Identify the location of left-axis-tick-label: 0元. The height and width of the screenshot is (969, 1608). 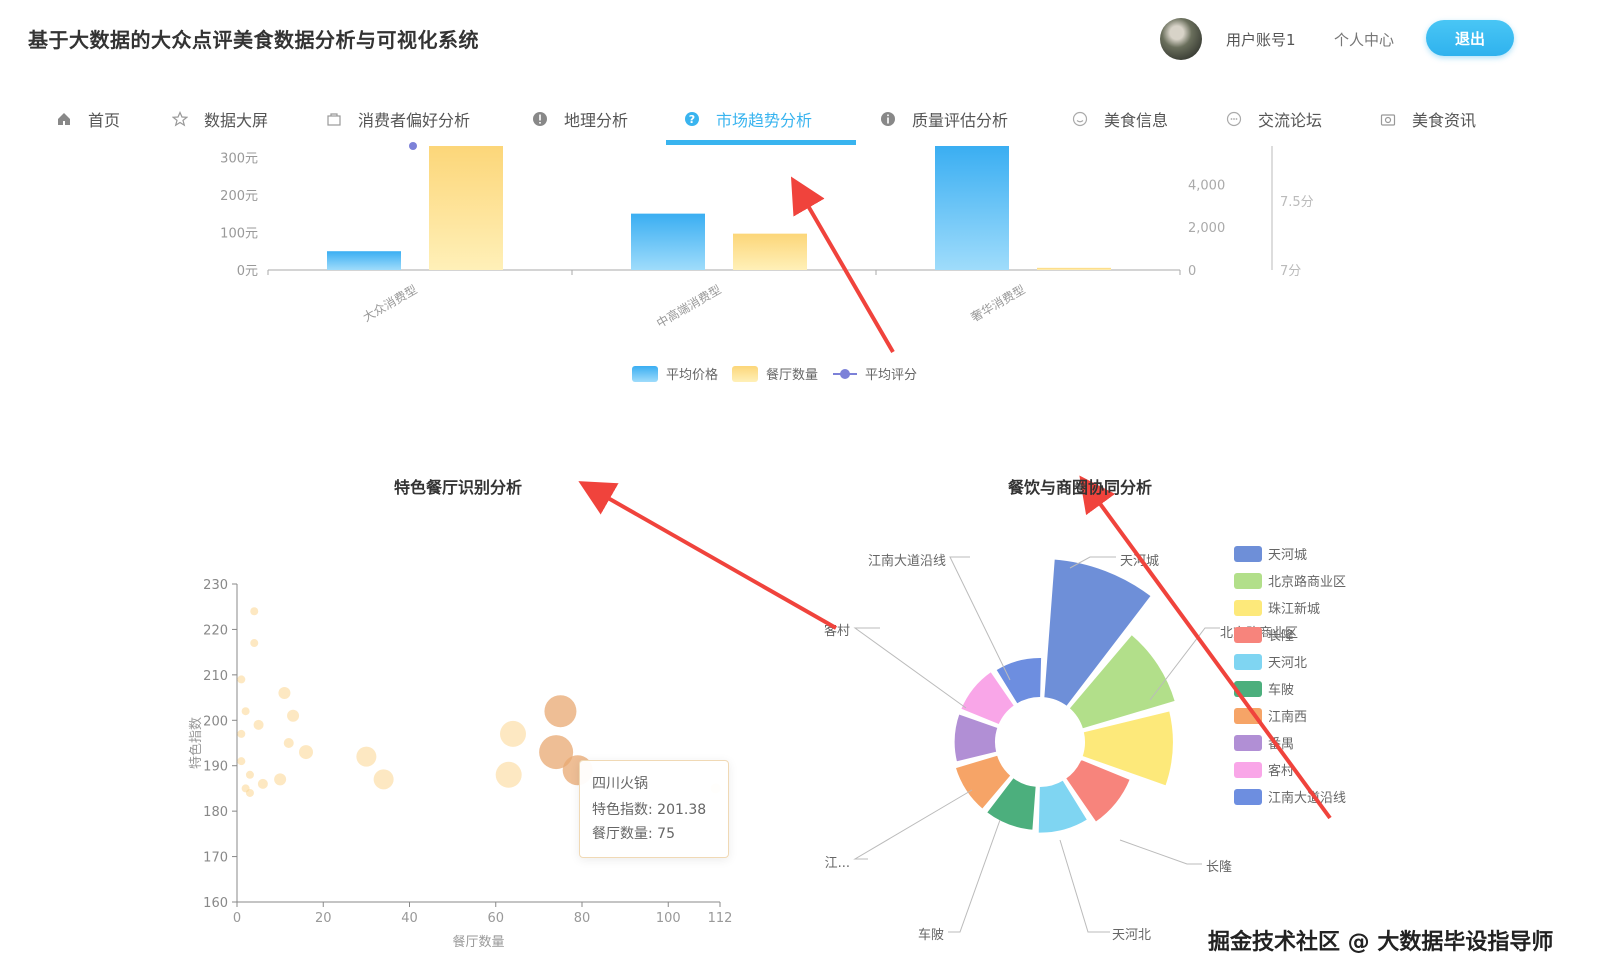
(247, 271).